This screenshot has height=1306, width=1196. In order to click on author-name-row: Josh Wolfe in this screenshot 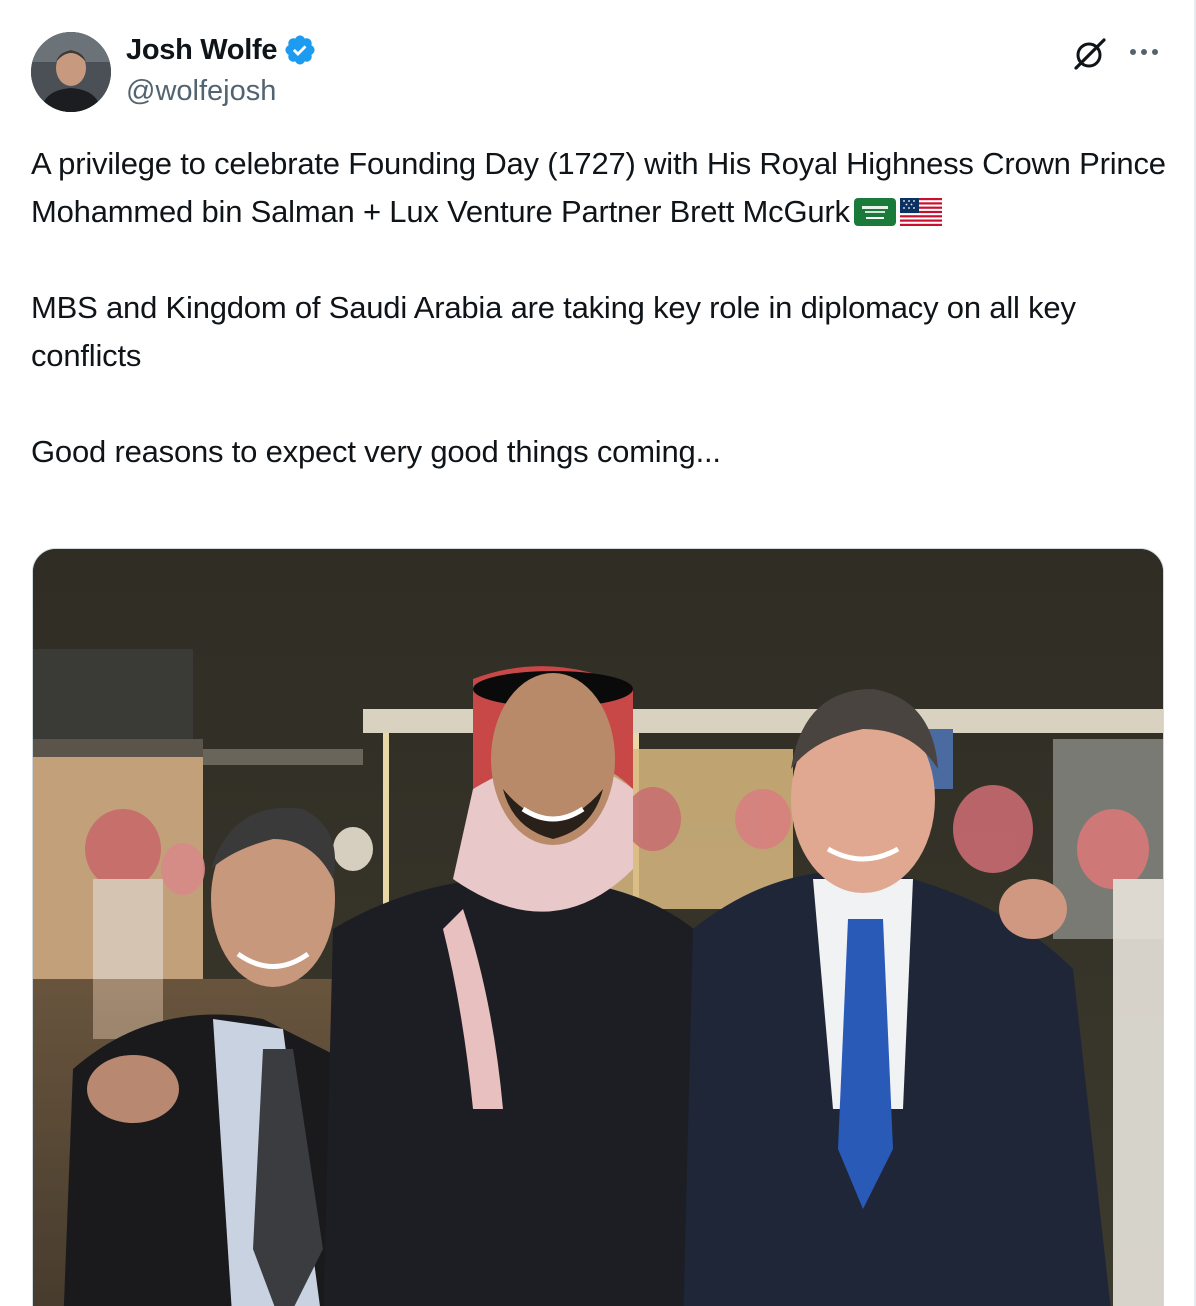, I will do `click(221, 50)`.